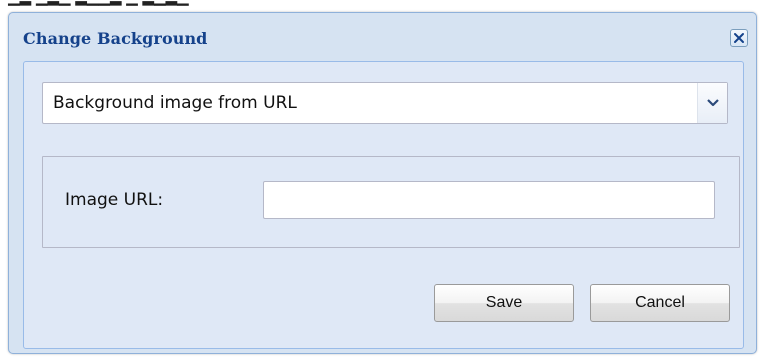 This screenshot has height=360, width=765. I want to click on close-icon, so click(739, 38).